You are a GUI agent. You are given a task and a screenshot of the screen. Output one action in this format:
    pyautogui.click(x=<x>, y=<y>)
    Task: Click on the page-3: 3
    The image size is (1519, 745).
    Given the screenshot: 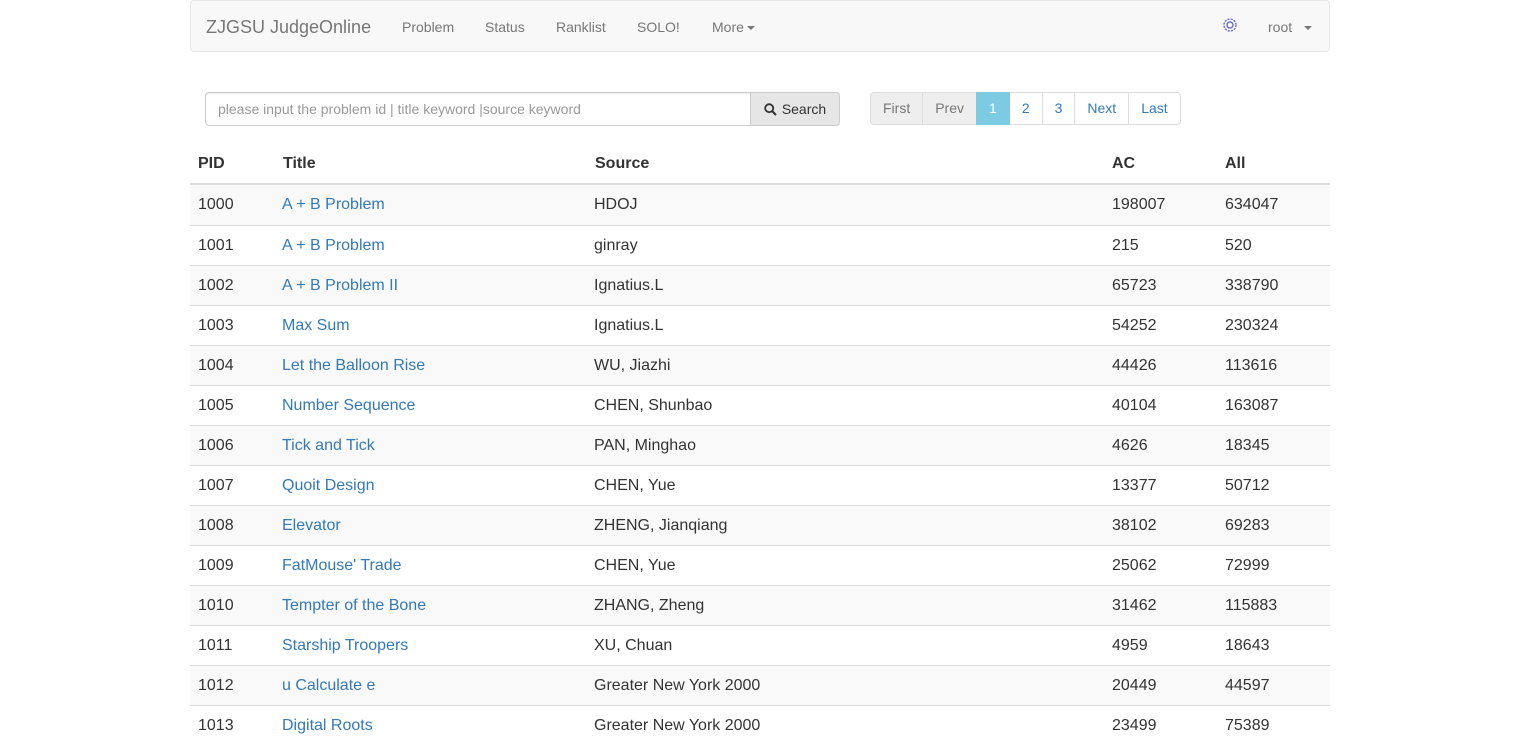 What is the action you would take?
    pyautogui.click(x=1058, y=108)
    